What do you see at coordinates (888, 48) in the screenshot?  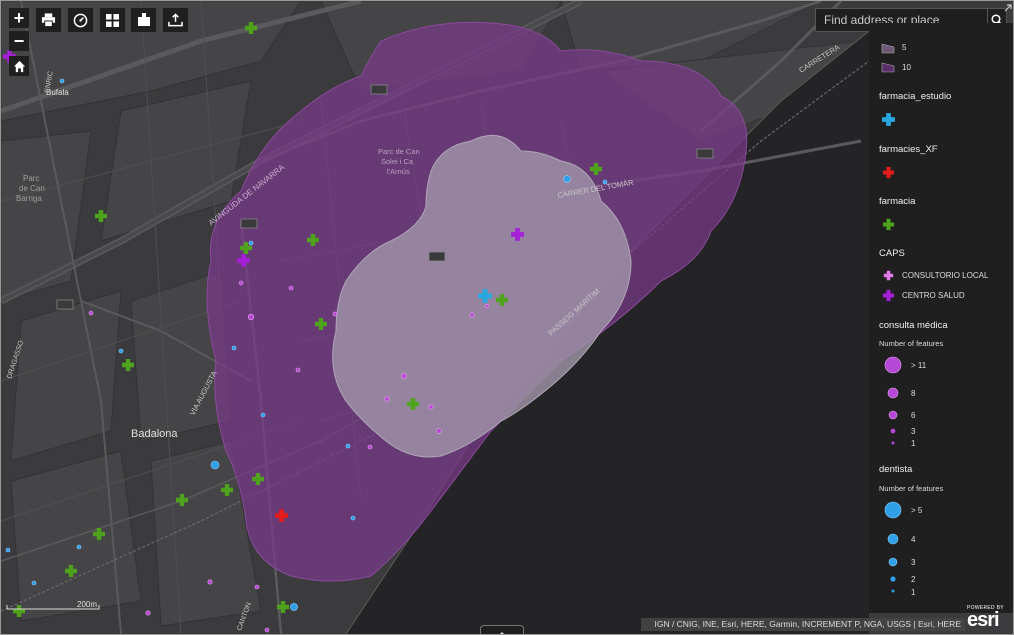 I see `legend-drive-5-swatch` at bounding box center [888, 48].